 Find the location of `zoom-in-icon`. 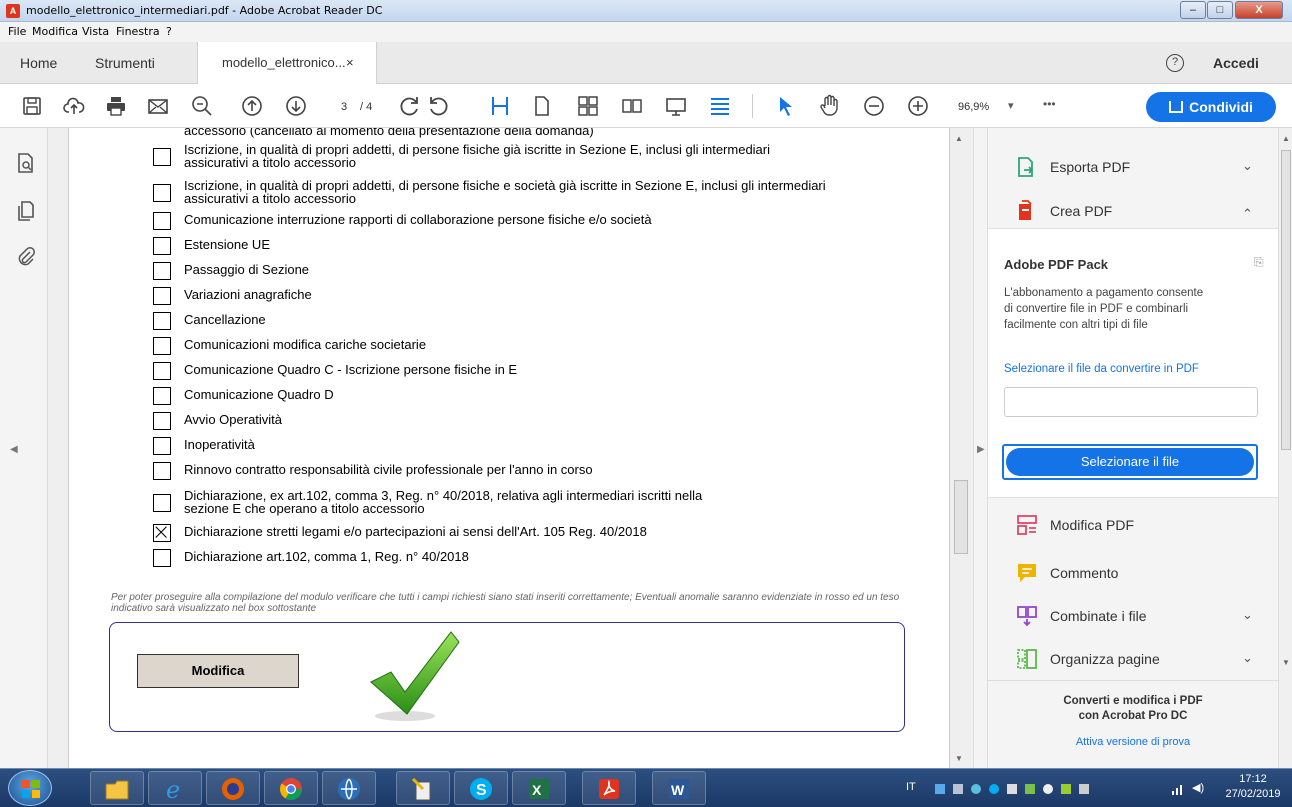

zoom-in-icon is located at coordinates (918, 106).